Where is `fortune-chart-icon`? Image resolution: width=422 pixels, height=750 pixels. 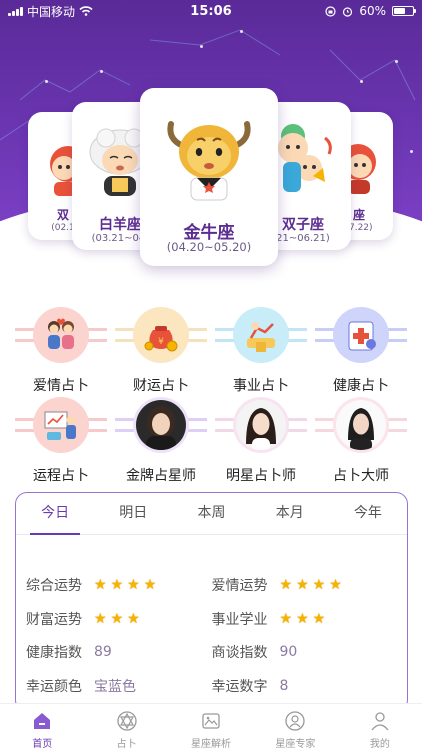 fortune-chart-icon is located at coordinates (60, 425).